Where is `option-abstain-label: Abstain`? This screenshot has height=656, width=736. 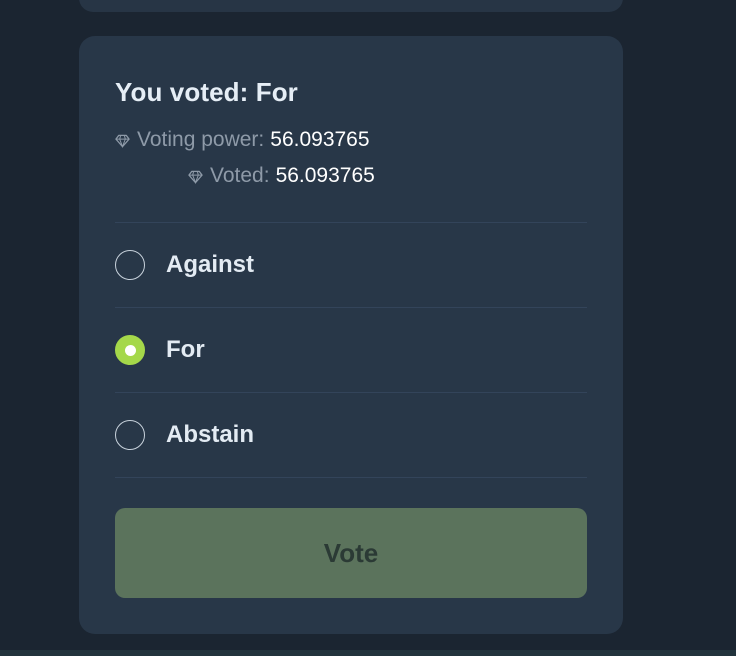
option-abstain-label: Abstain is located at coordinates (210, 434).